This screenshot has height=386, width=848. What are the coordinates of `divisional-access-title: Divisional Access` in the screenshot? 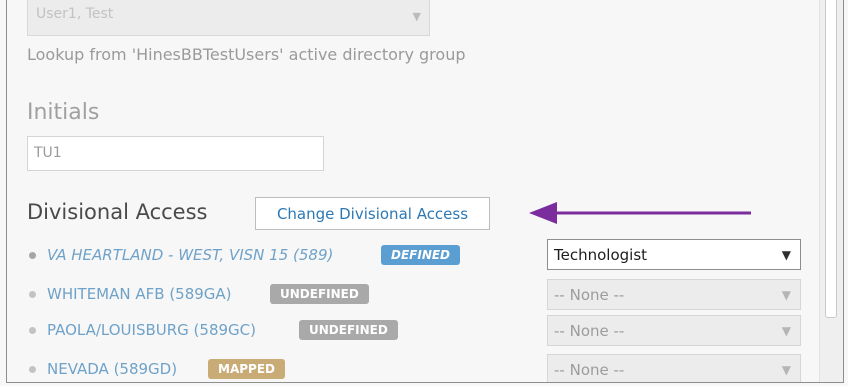 It's located at (117, 212).